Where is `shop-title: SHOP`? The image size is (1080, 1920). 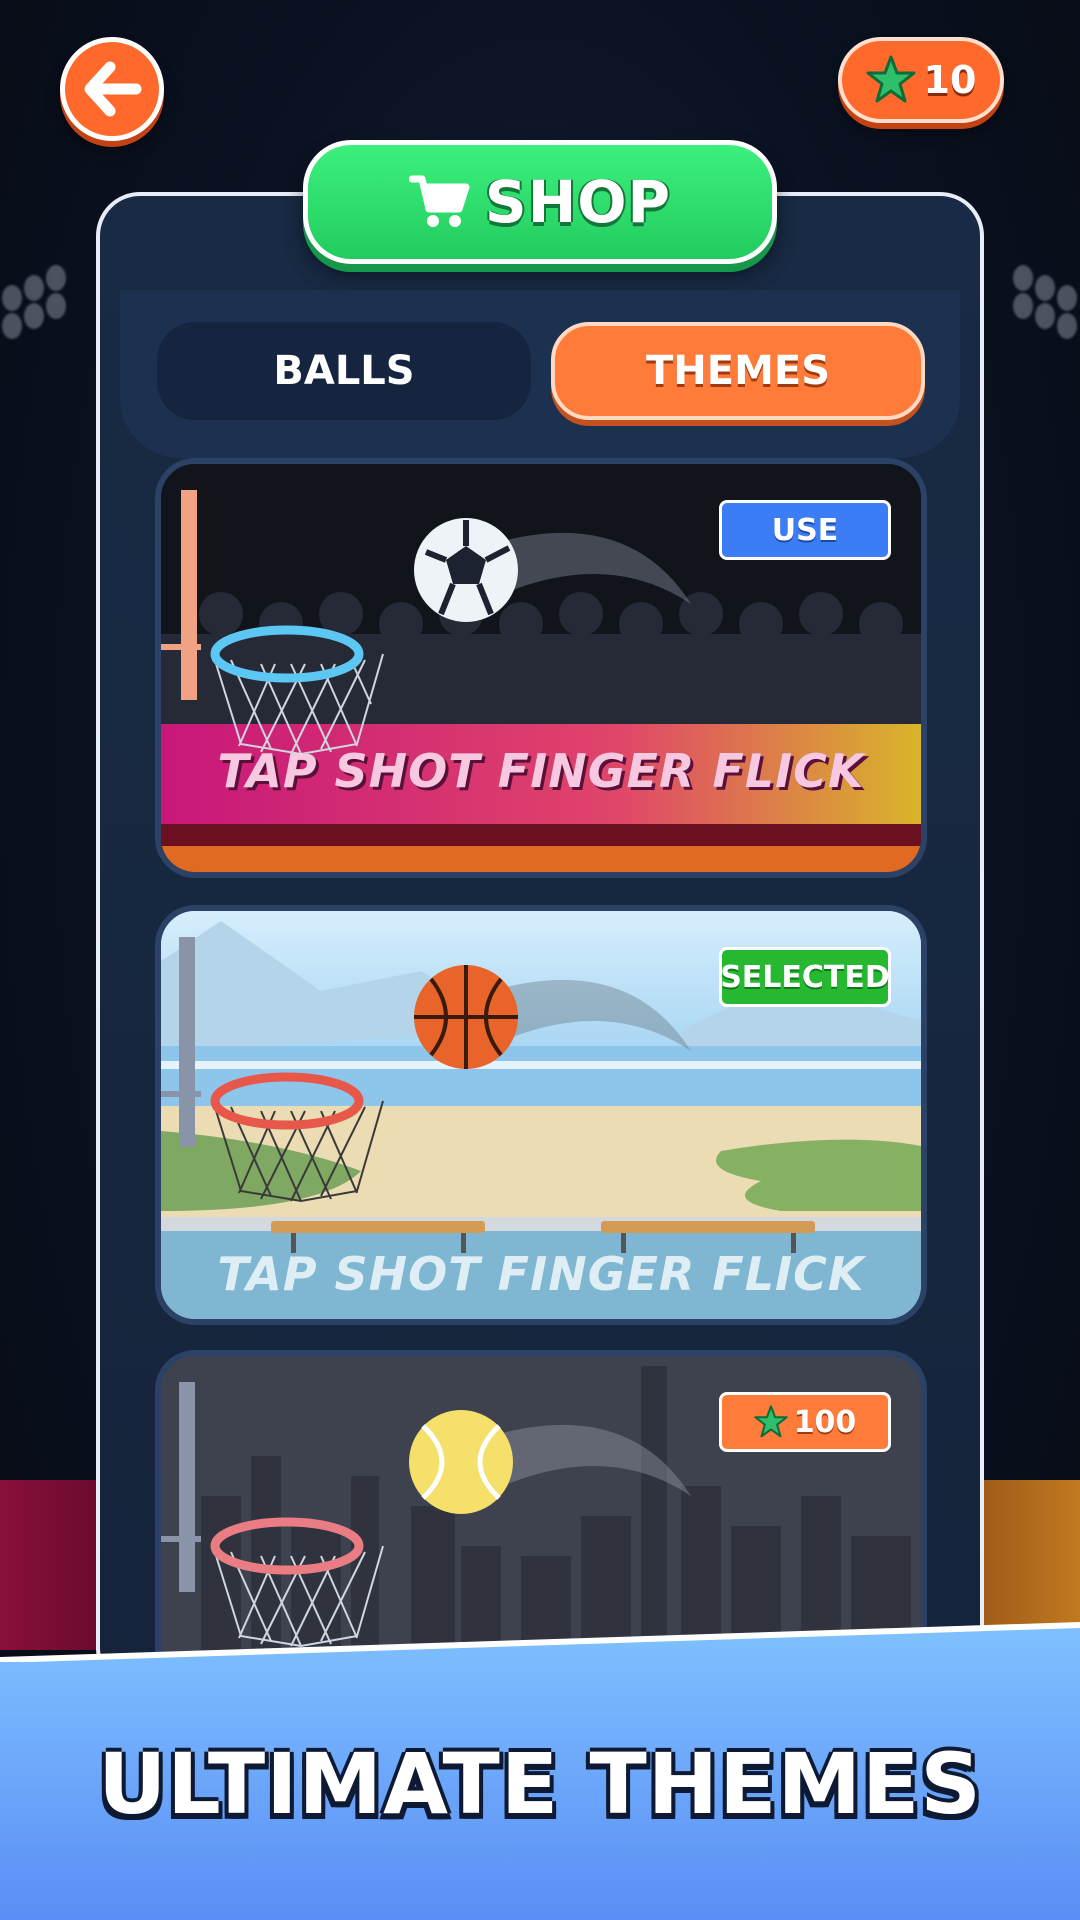
shop-title: SHOP is located at coordinates (578, 202).